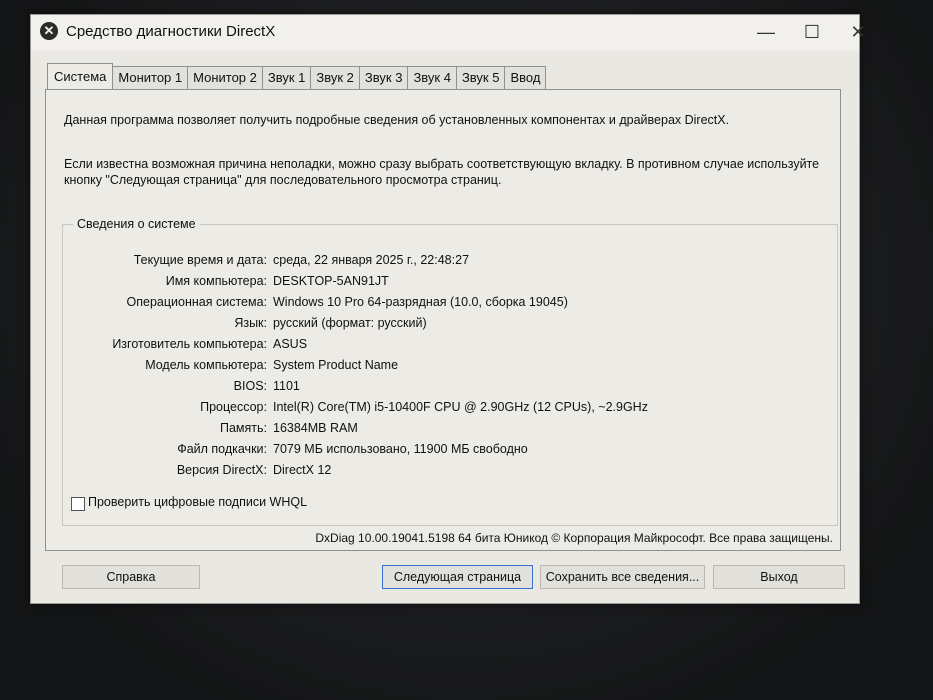  Describe the element at coordinates (525, 77) in the screenshot. I see `tab-input: Ввод` at that location.